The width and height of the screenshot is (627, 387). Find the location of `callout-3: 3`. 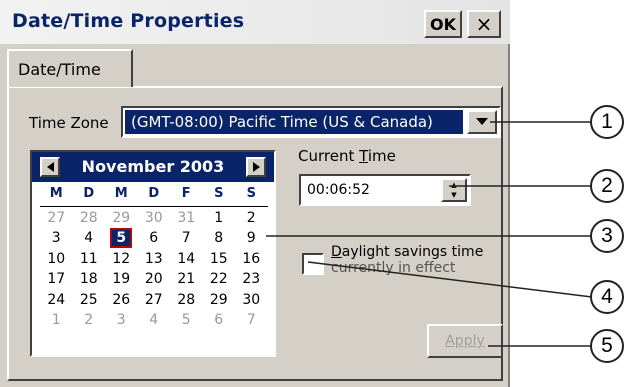

callout-3: 3 is located at coordinates (607, 236).